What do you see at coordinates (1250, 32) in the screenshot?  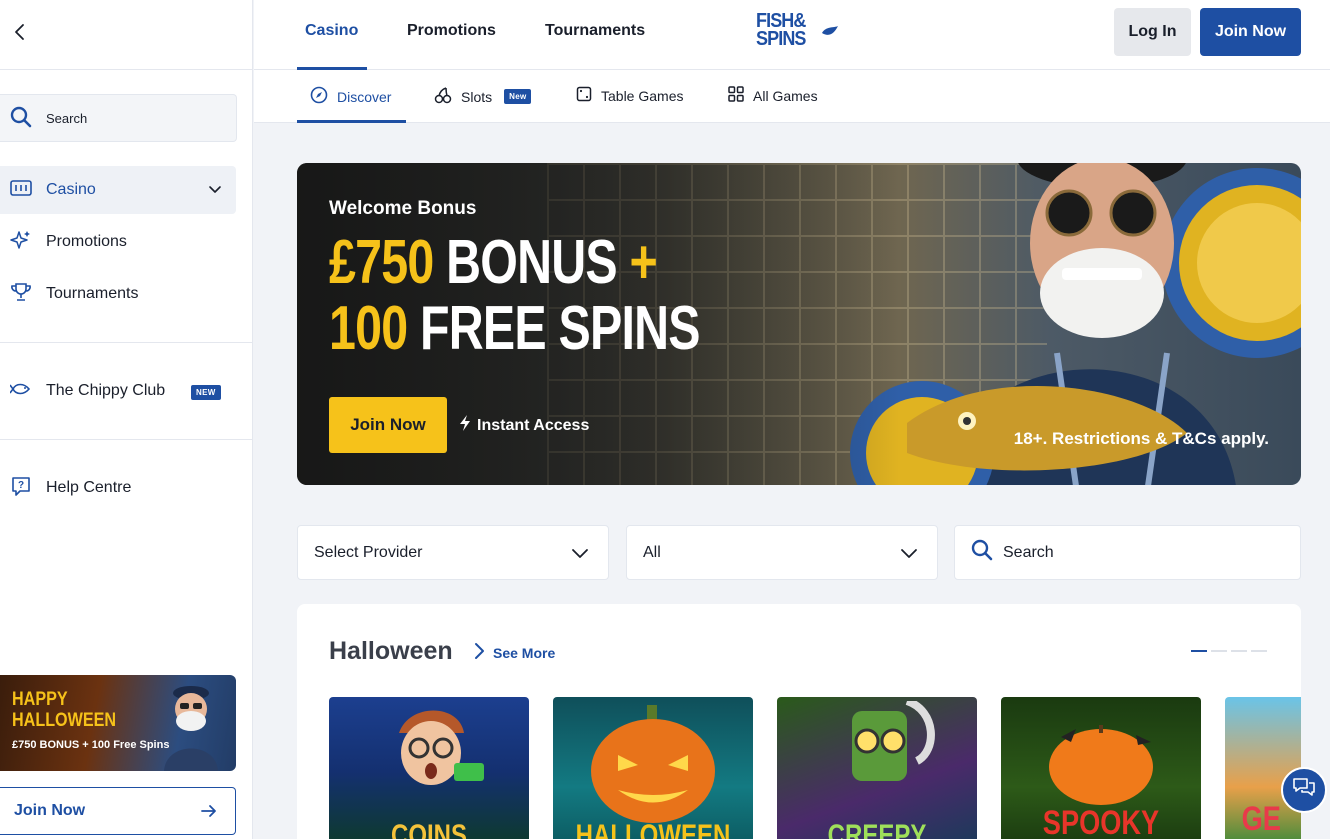 I see `join-now-button: Join Now` at bounding box center [1250, 32].